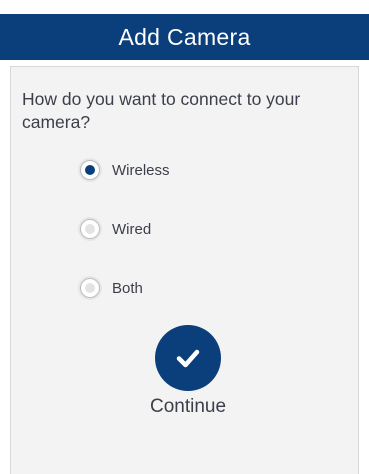 The height and width of the screenshot is (474, 369). What do you see at coordinates (141, 170) in the screenshot?
I see `option-wireless-label: Wireless` at bounding box center [141, 170].